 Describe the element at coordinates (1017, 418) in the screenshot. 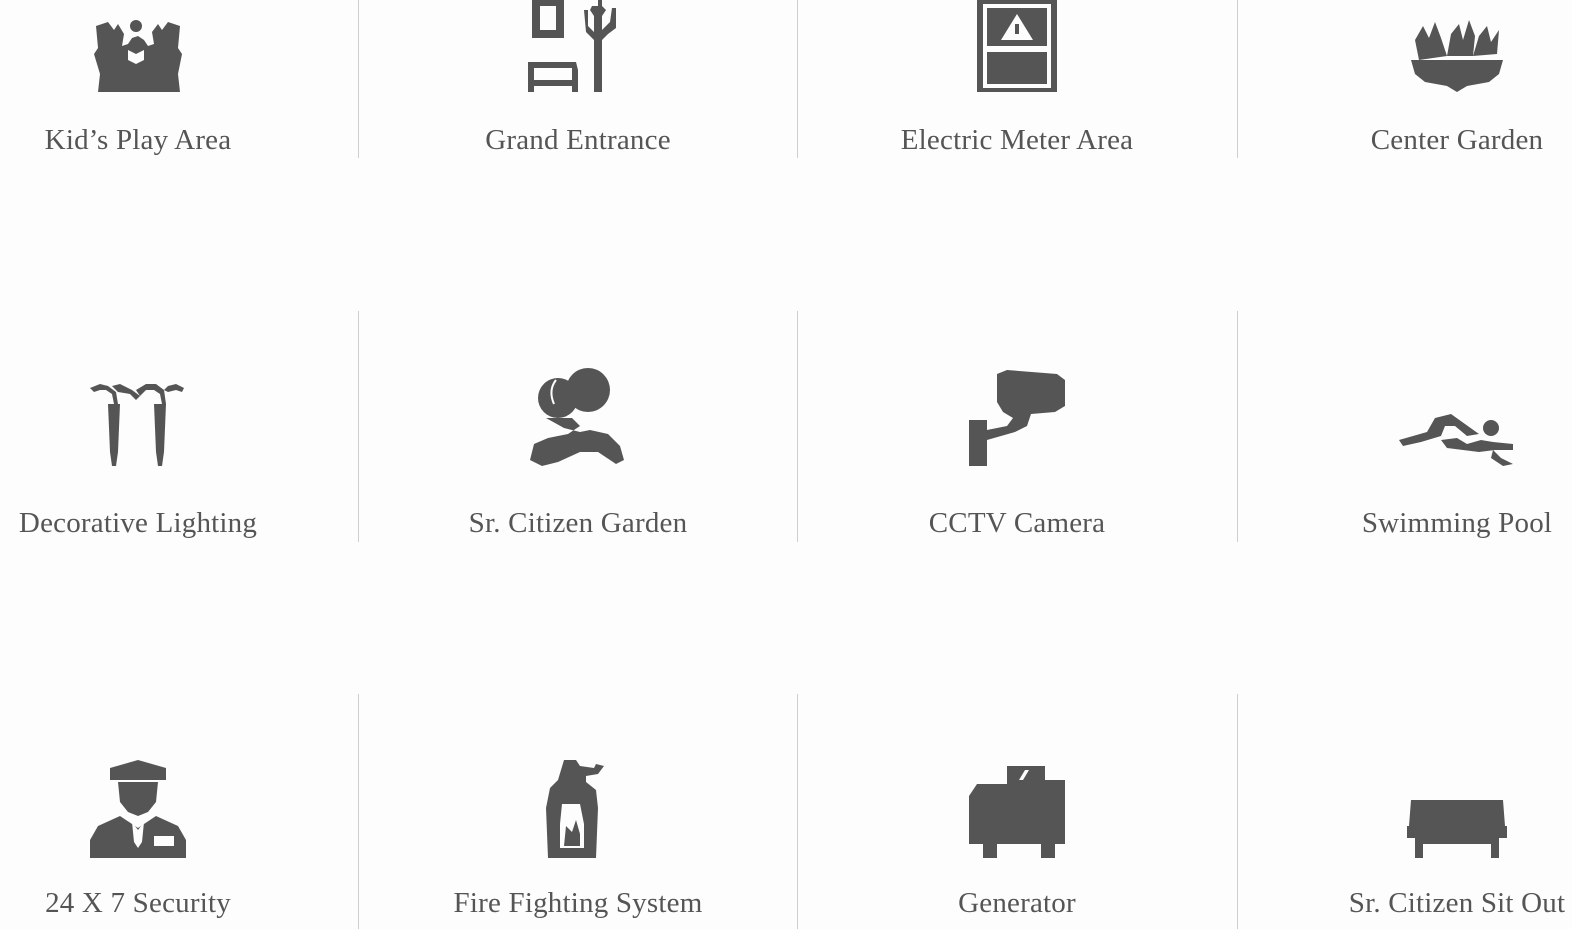

I see `cctv-camera-icon` at that location.